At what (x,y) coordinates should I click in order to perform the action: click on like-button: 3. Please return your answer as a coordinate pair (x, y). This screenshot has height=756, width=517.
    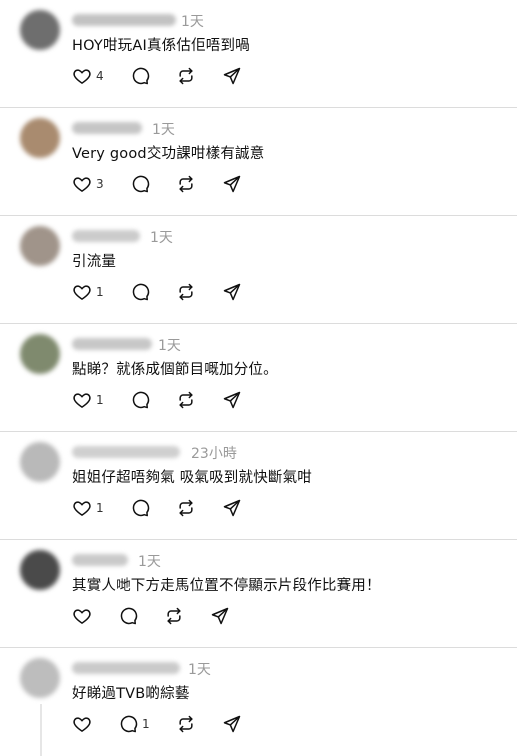
    Looking at the image, I should click on (88, 184).